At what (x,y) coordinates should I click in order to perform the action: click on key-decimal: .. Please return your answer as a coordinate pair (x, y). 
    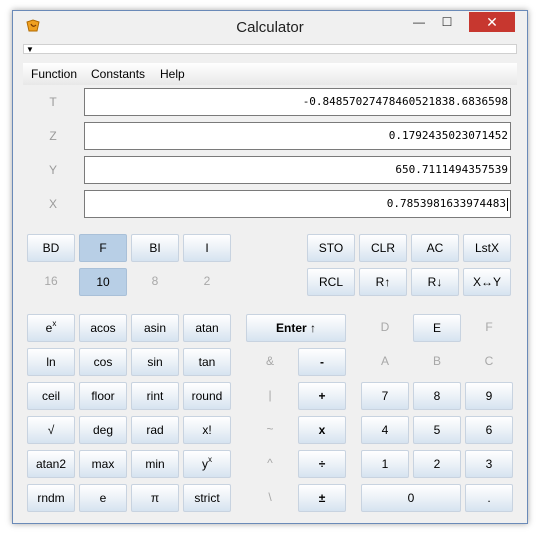
    Looking at the image, I should click on (489, 498).